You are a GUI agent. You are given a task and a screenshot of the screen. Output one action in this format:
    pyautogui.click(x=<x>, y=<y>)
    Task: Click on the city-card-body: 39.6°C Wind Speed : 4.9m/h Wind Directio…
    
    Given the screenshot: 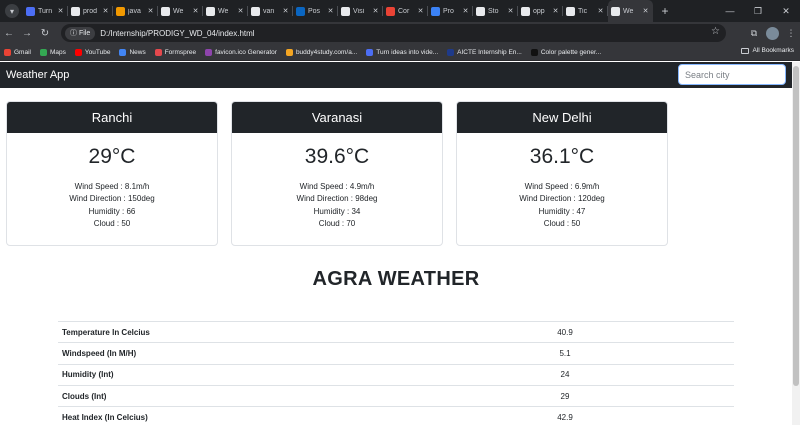 What is the action you would take?
    pyautogui.click(x=337, y=187)
    